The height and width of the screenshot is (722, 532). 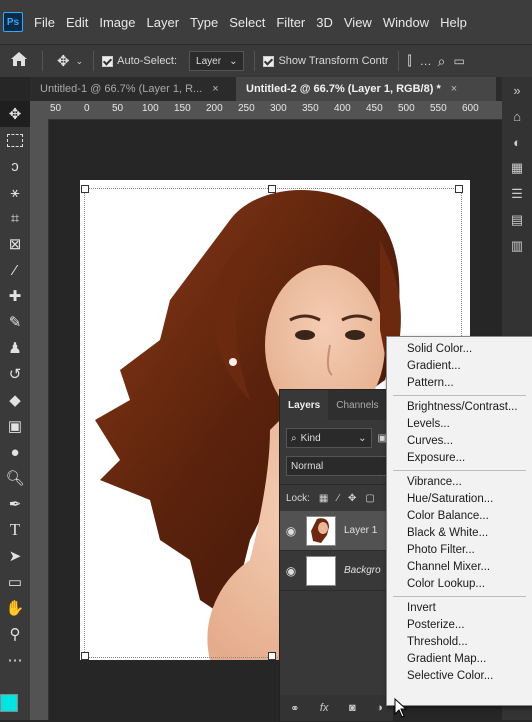 I want to click on chevron-down-icon: ⌄, so click(x=80, y=61).